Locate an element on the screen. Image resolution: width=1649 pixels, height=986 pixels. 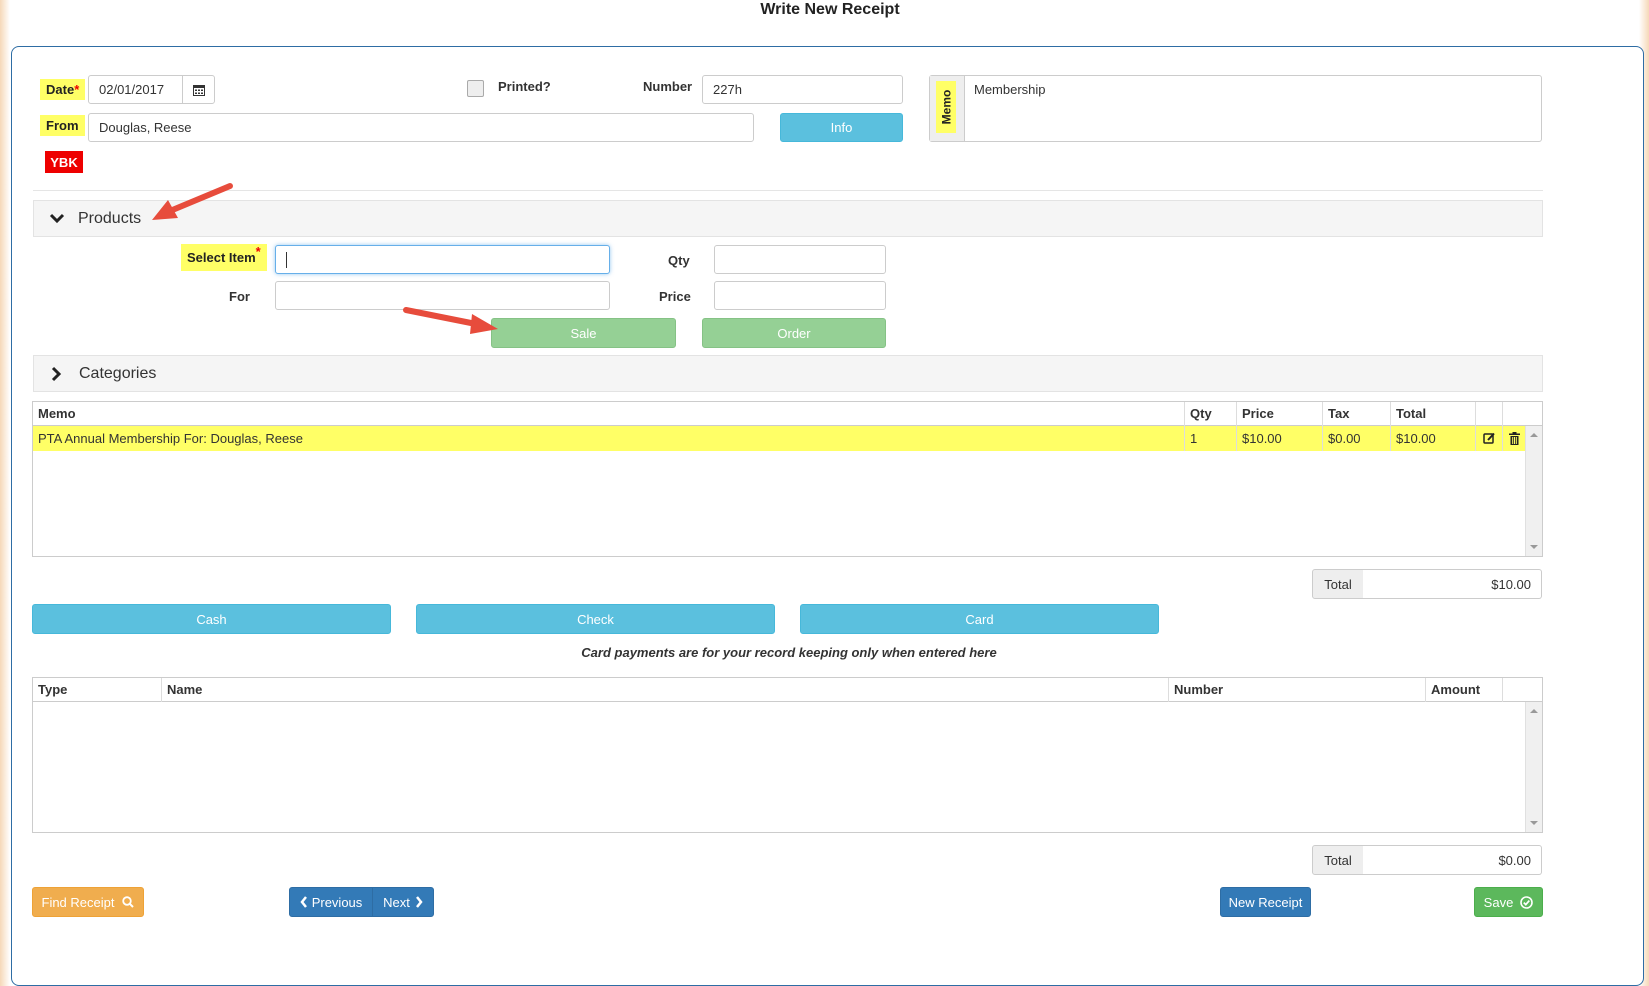
order-button: Order is located at coordinates (794, 333).